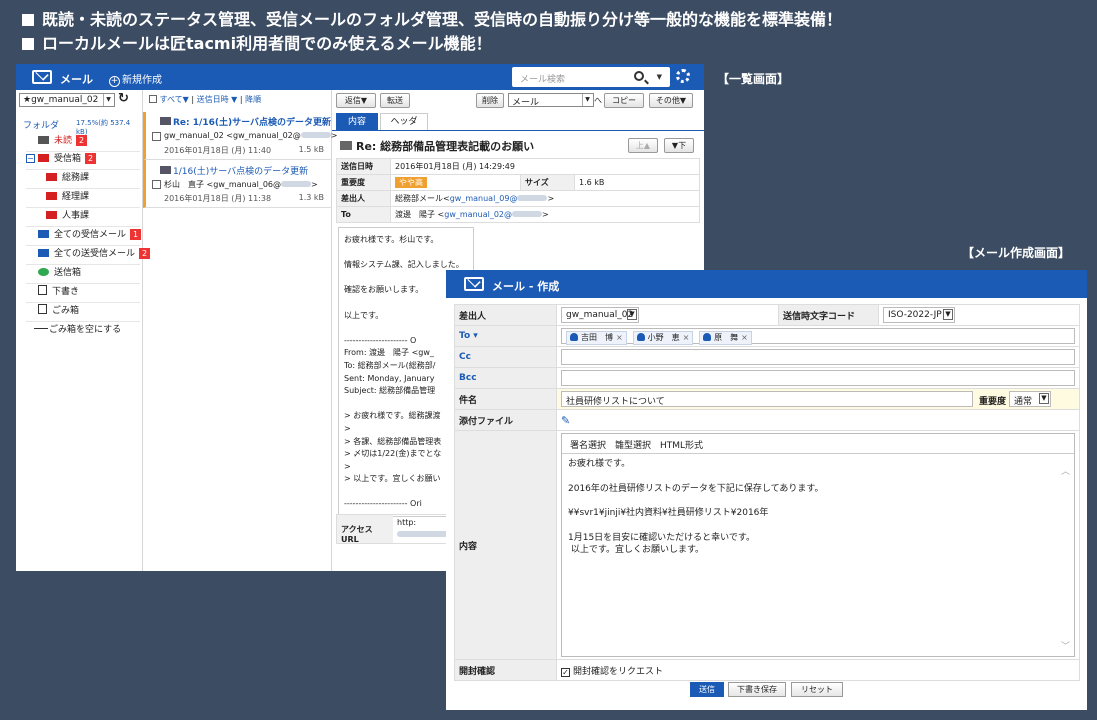  Describe the element at coordinates (76, 79) in the screenshot. I see `app-title: メール` at that location.